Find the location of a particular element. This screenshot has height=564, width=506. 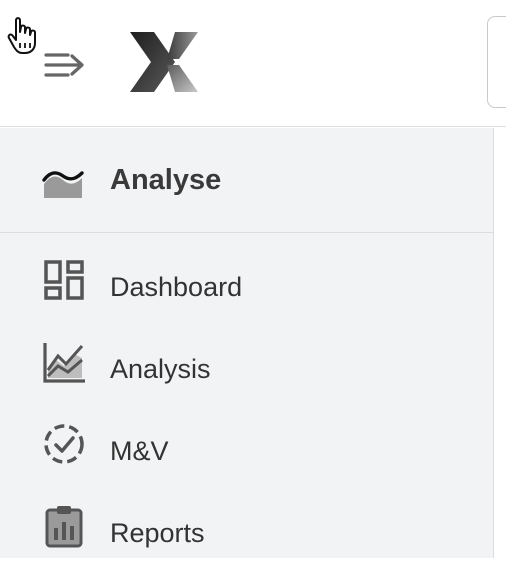

clipboard-chart-icon is located at coordinates (64, 527).